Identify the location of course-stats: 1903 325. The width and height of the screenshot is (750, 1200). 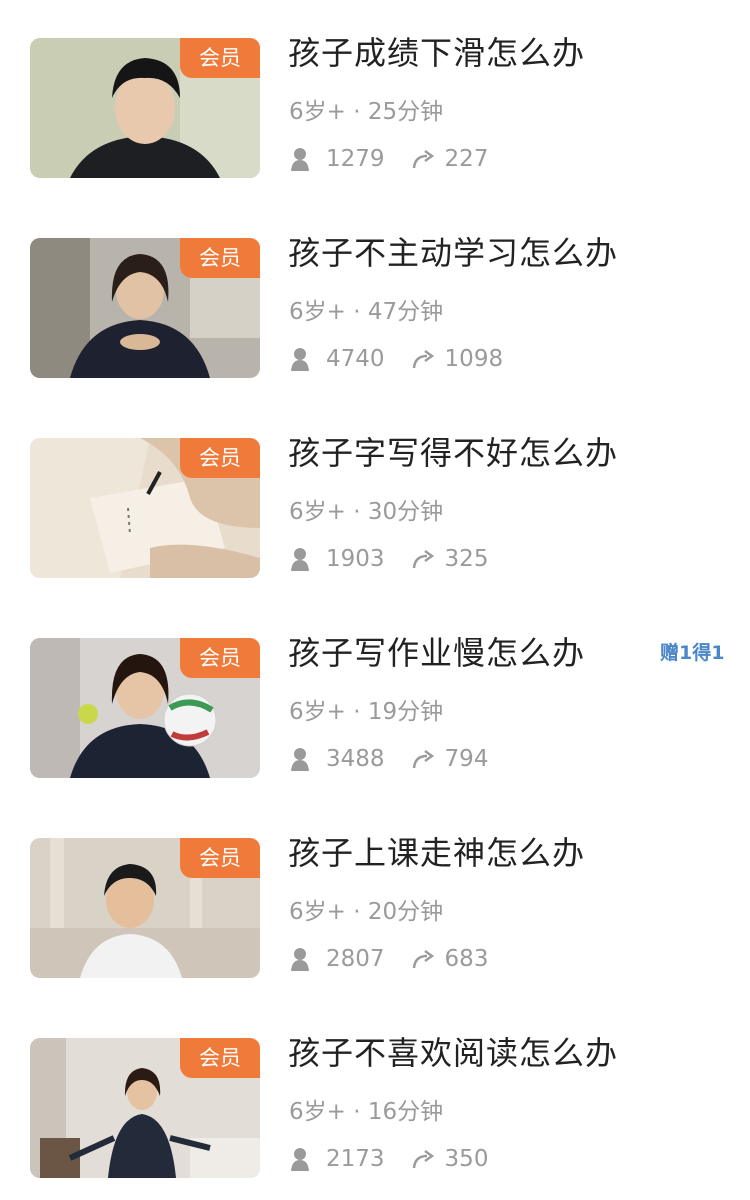
(389, 559).